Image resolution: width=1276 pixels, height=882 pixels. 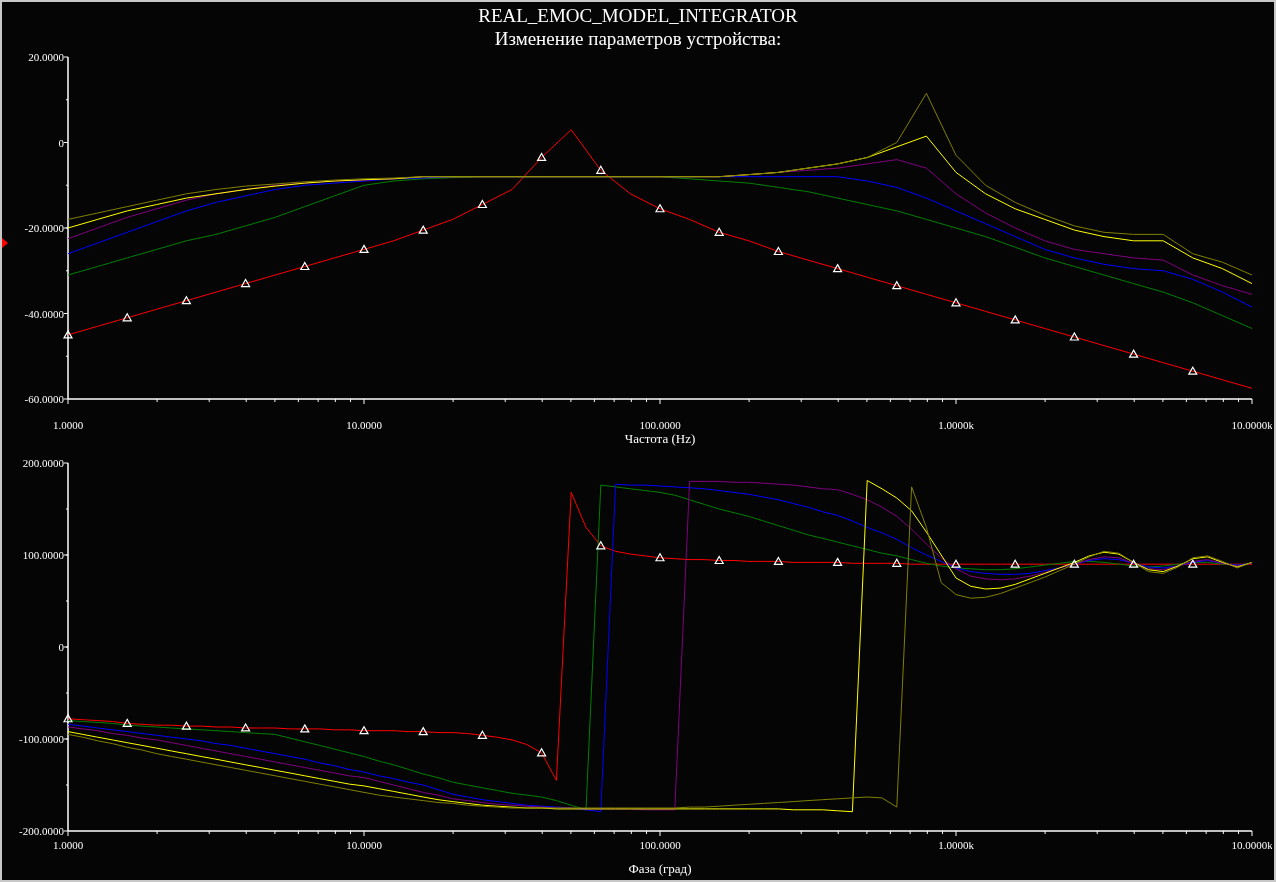 I want to click on y-tick-label: 100.0000, so click(x=43, y=555).